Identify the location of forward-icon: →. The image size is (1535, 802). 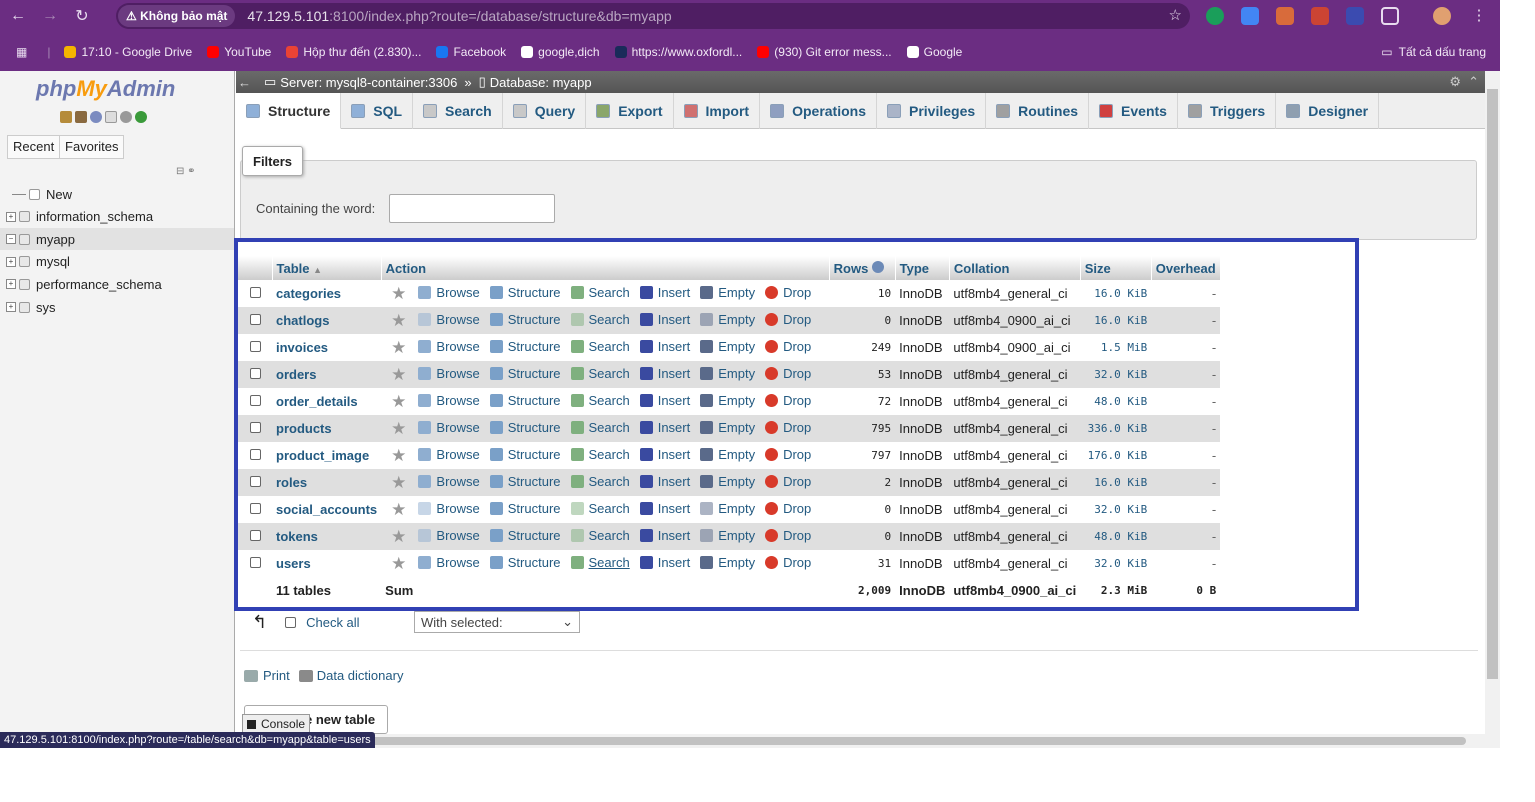
(50, 16).